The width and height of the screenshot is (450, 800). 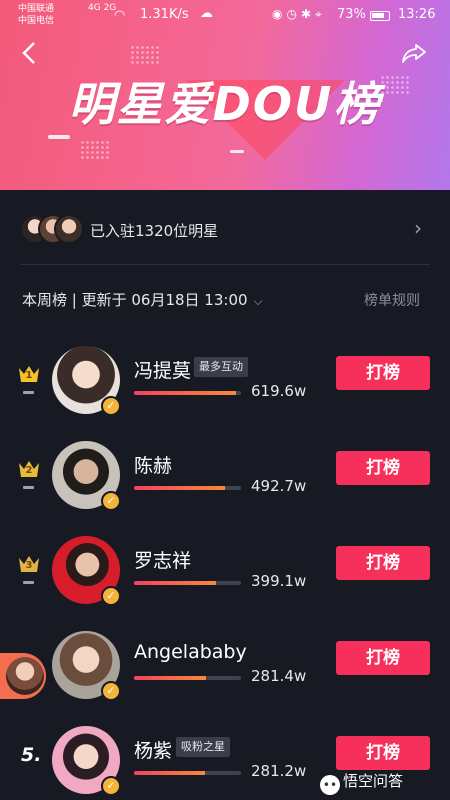 I want to click on clock: 13:26, so click(x=417, y=14).